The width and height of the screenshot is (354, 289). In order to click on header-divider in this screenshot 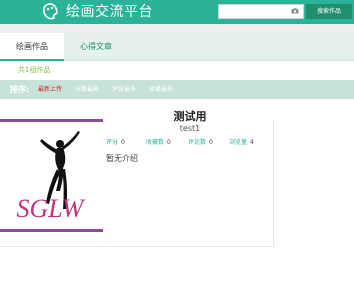, I will do `click(177, 28)`.